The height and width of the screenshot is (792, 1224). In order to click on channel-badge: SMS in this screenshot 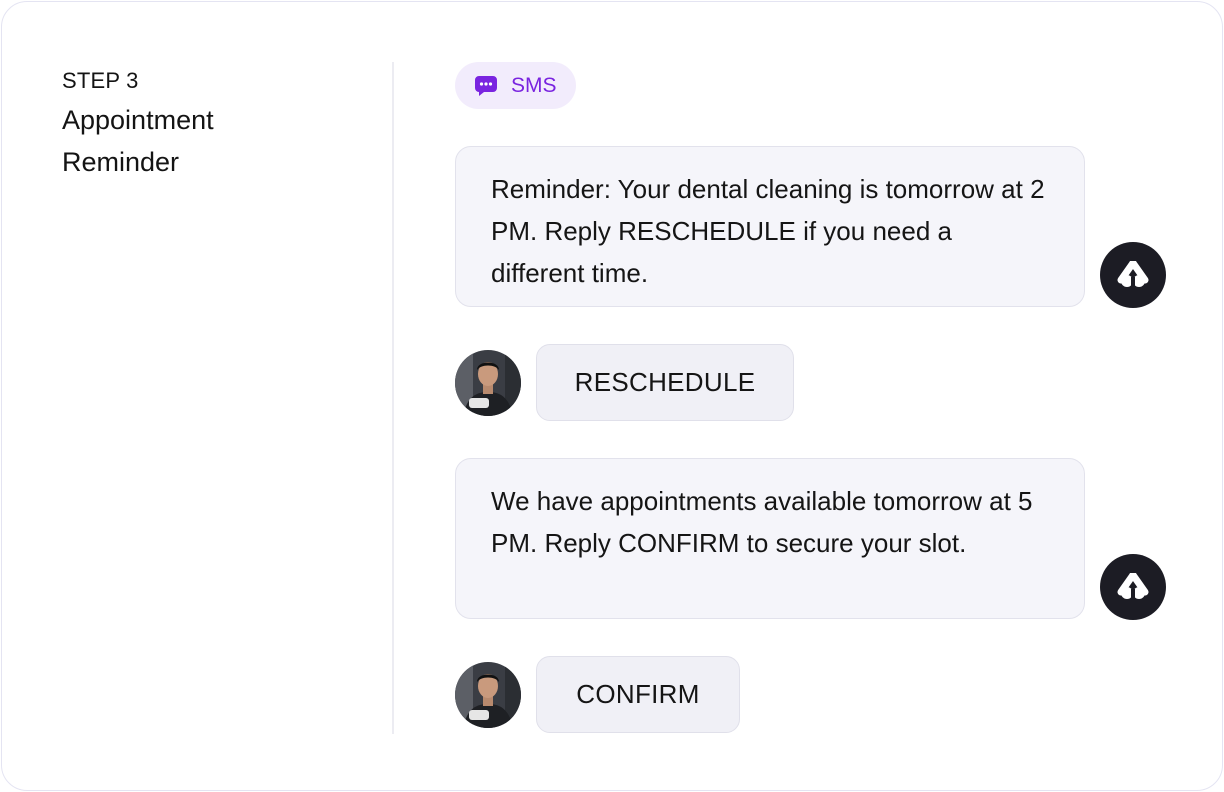, I will do `click(515, 85)`.